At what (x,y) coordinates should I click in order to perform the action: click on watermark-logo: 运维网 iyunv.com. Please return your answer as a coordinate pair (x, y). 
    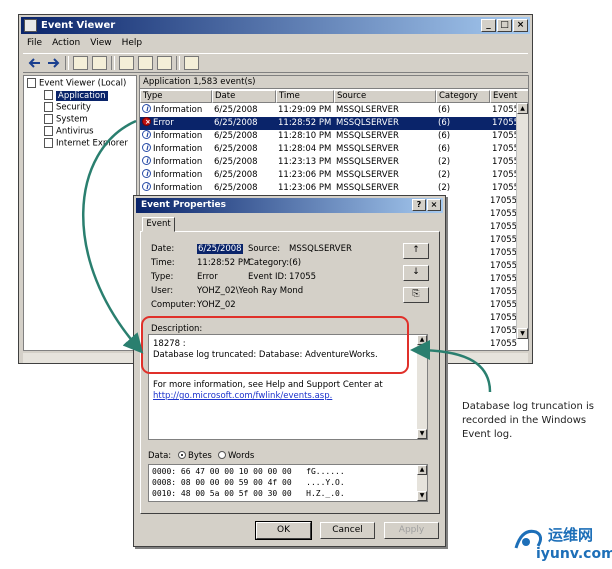
    Looking at the image, I should click on (560, 542).